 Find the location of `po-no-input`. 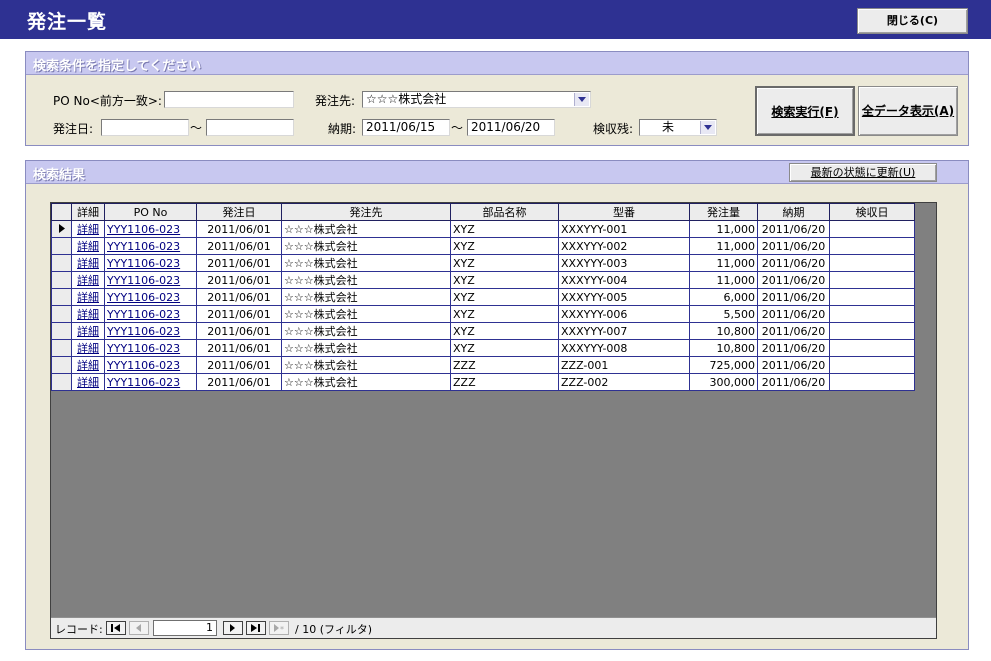

po-no-input is located at coordinates (229, 99).